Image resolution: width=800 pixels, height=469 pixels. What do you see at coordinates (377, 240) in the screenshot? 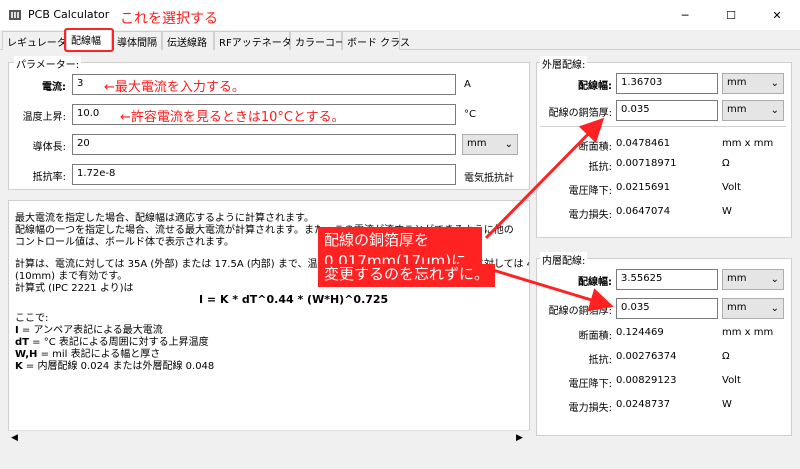
I see `annotation-copper-line: 配線の銅箔厚を` at bounding box center [377, 240].